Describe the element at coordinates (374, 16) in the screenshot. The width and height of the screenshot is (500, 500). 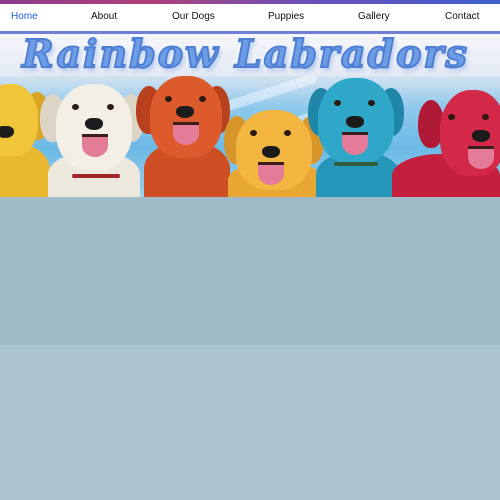
I see `nav-gallery-link: Gallery` at that location.